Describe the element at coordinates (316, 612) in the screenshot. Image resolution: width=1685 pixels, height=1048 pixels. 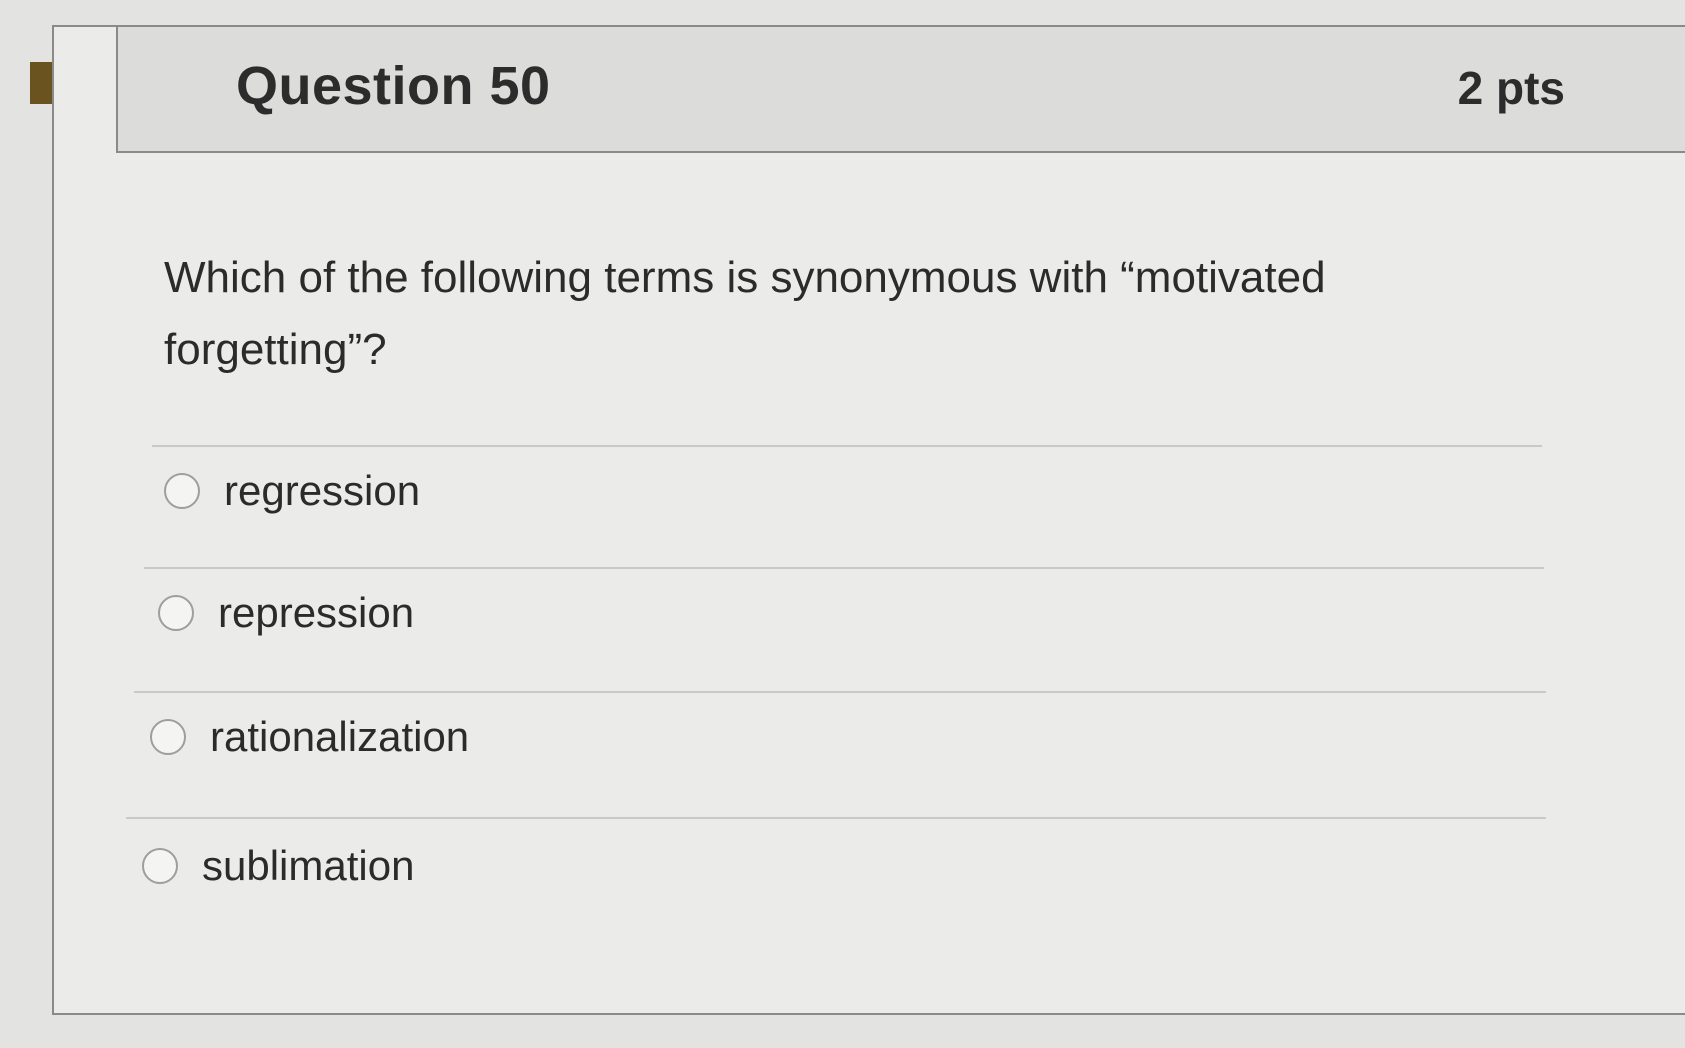
I see `answer-label: repression` at that location.